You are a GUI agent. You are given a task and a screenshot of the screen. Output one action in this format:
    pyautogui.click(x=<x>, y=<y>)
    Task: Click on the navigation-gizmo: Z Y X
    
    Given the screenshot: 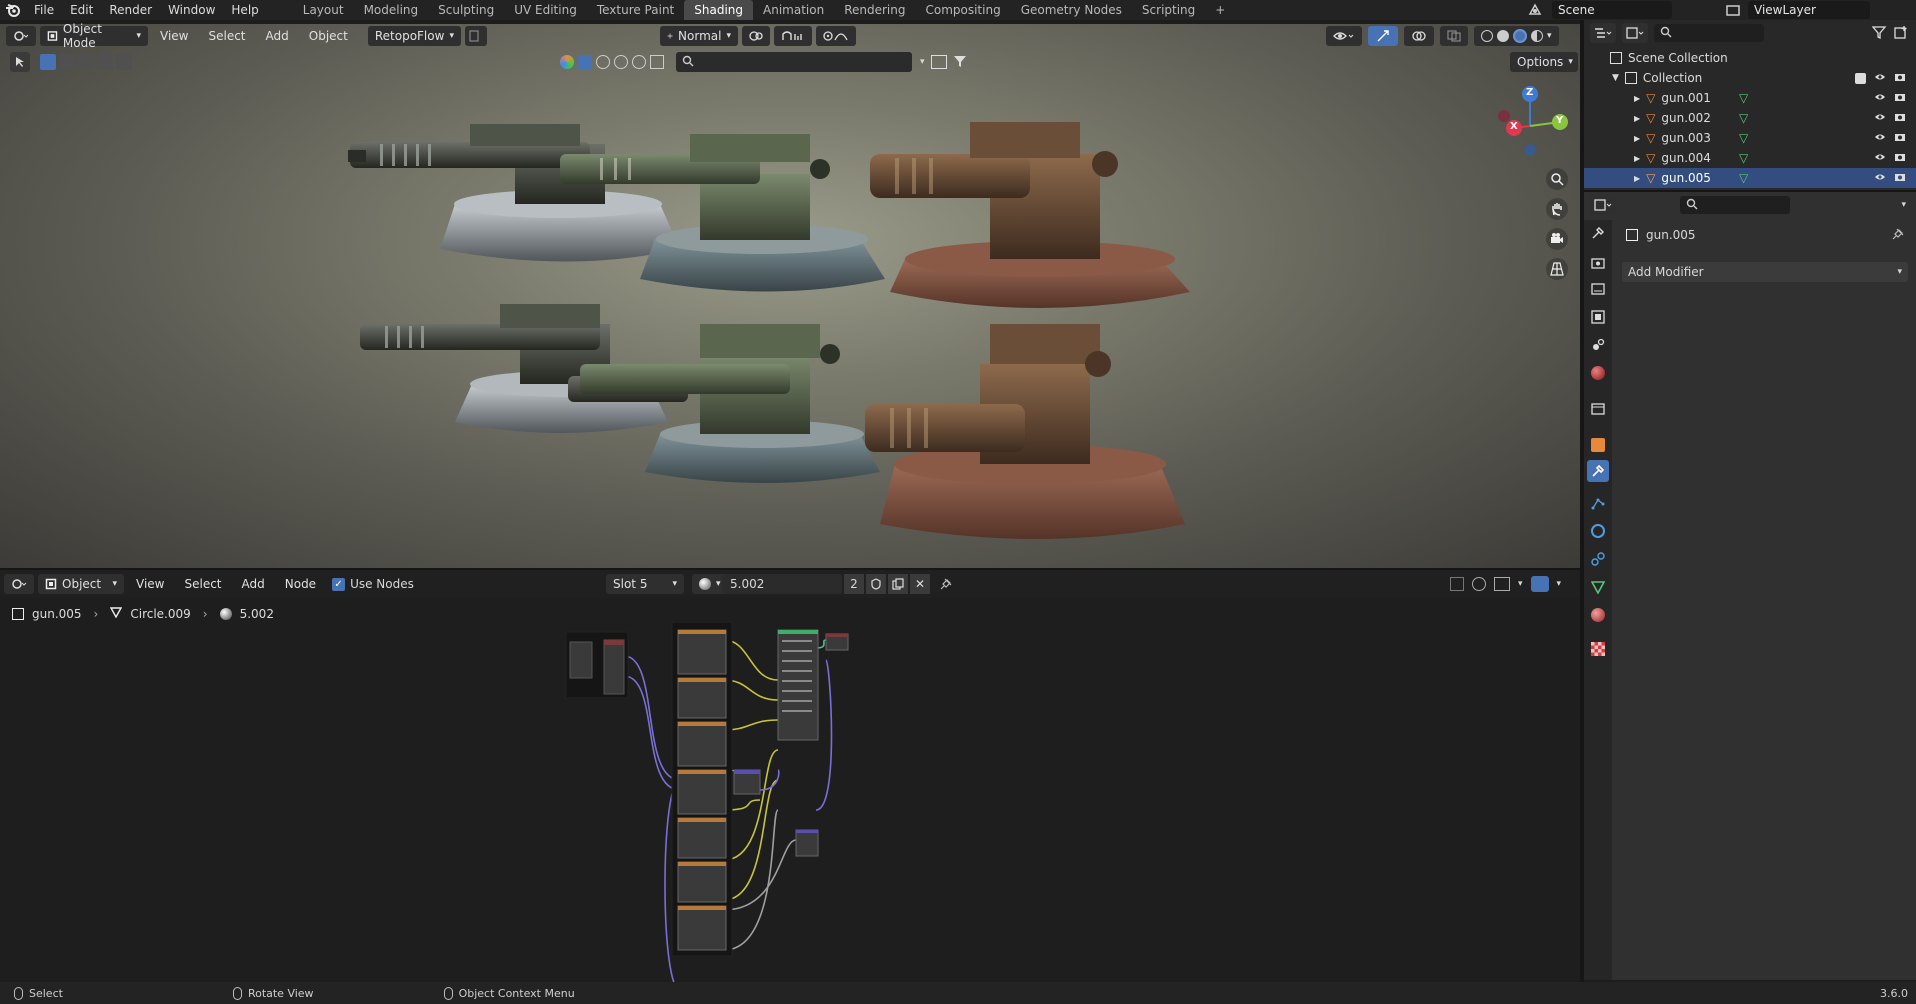 What is the action you would take?
    pyautogui.click(x=1530, y=120)
    